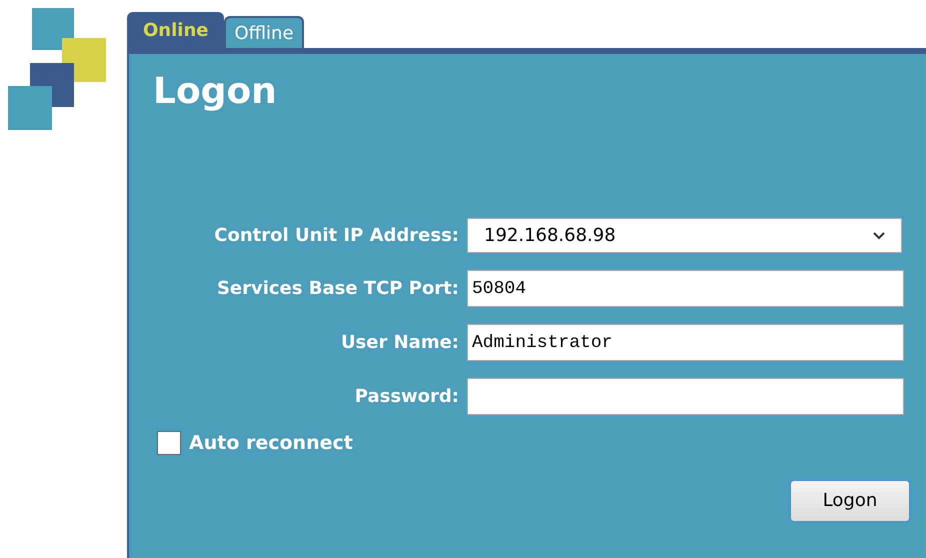  I want to click on panel-title: Logon, so click(215, 92).